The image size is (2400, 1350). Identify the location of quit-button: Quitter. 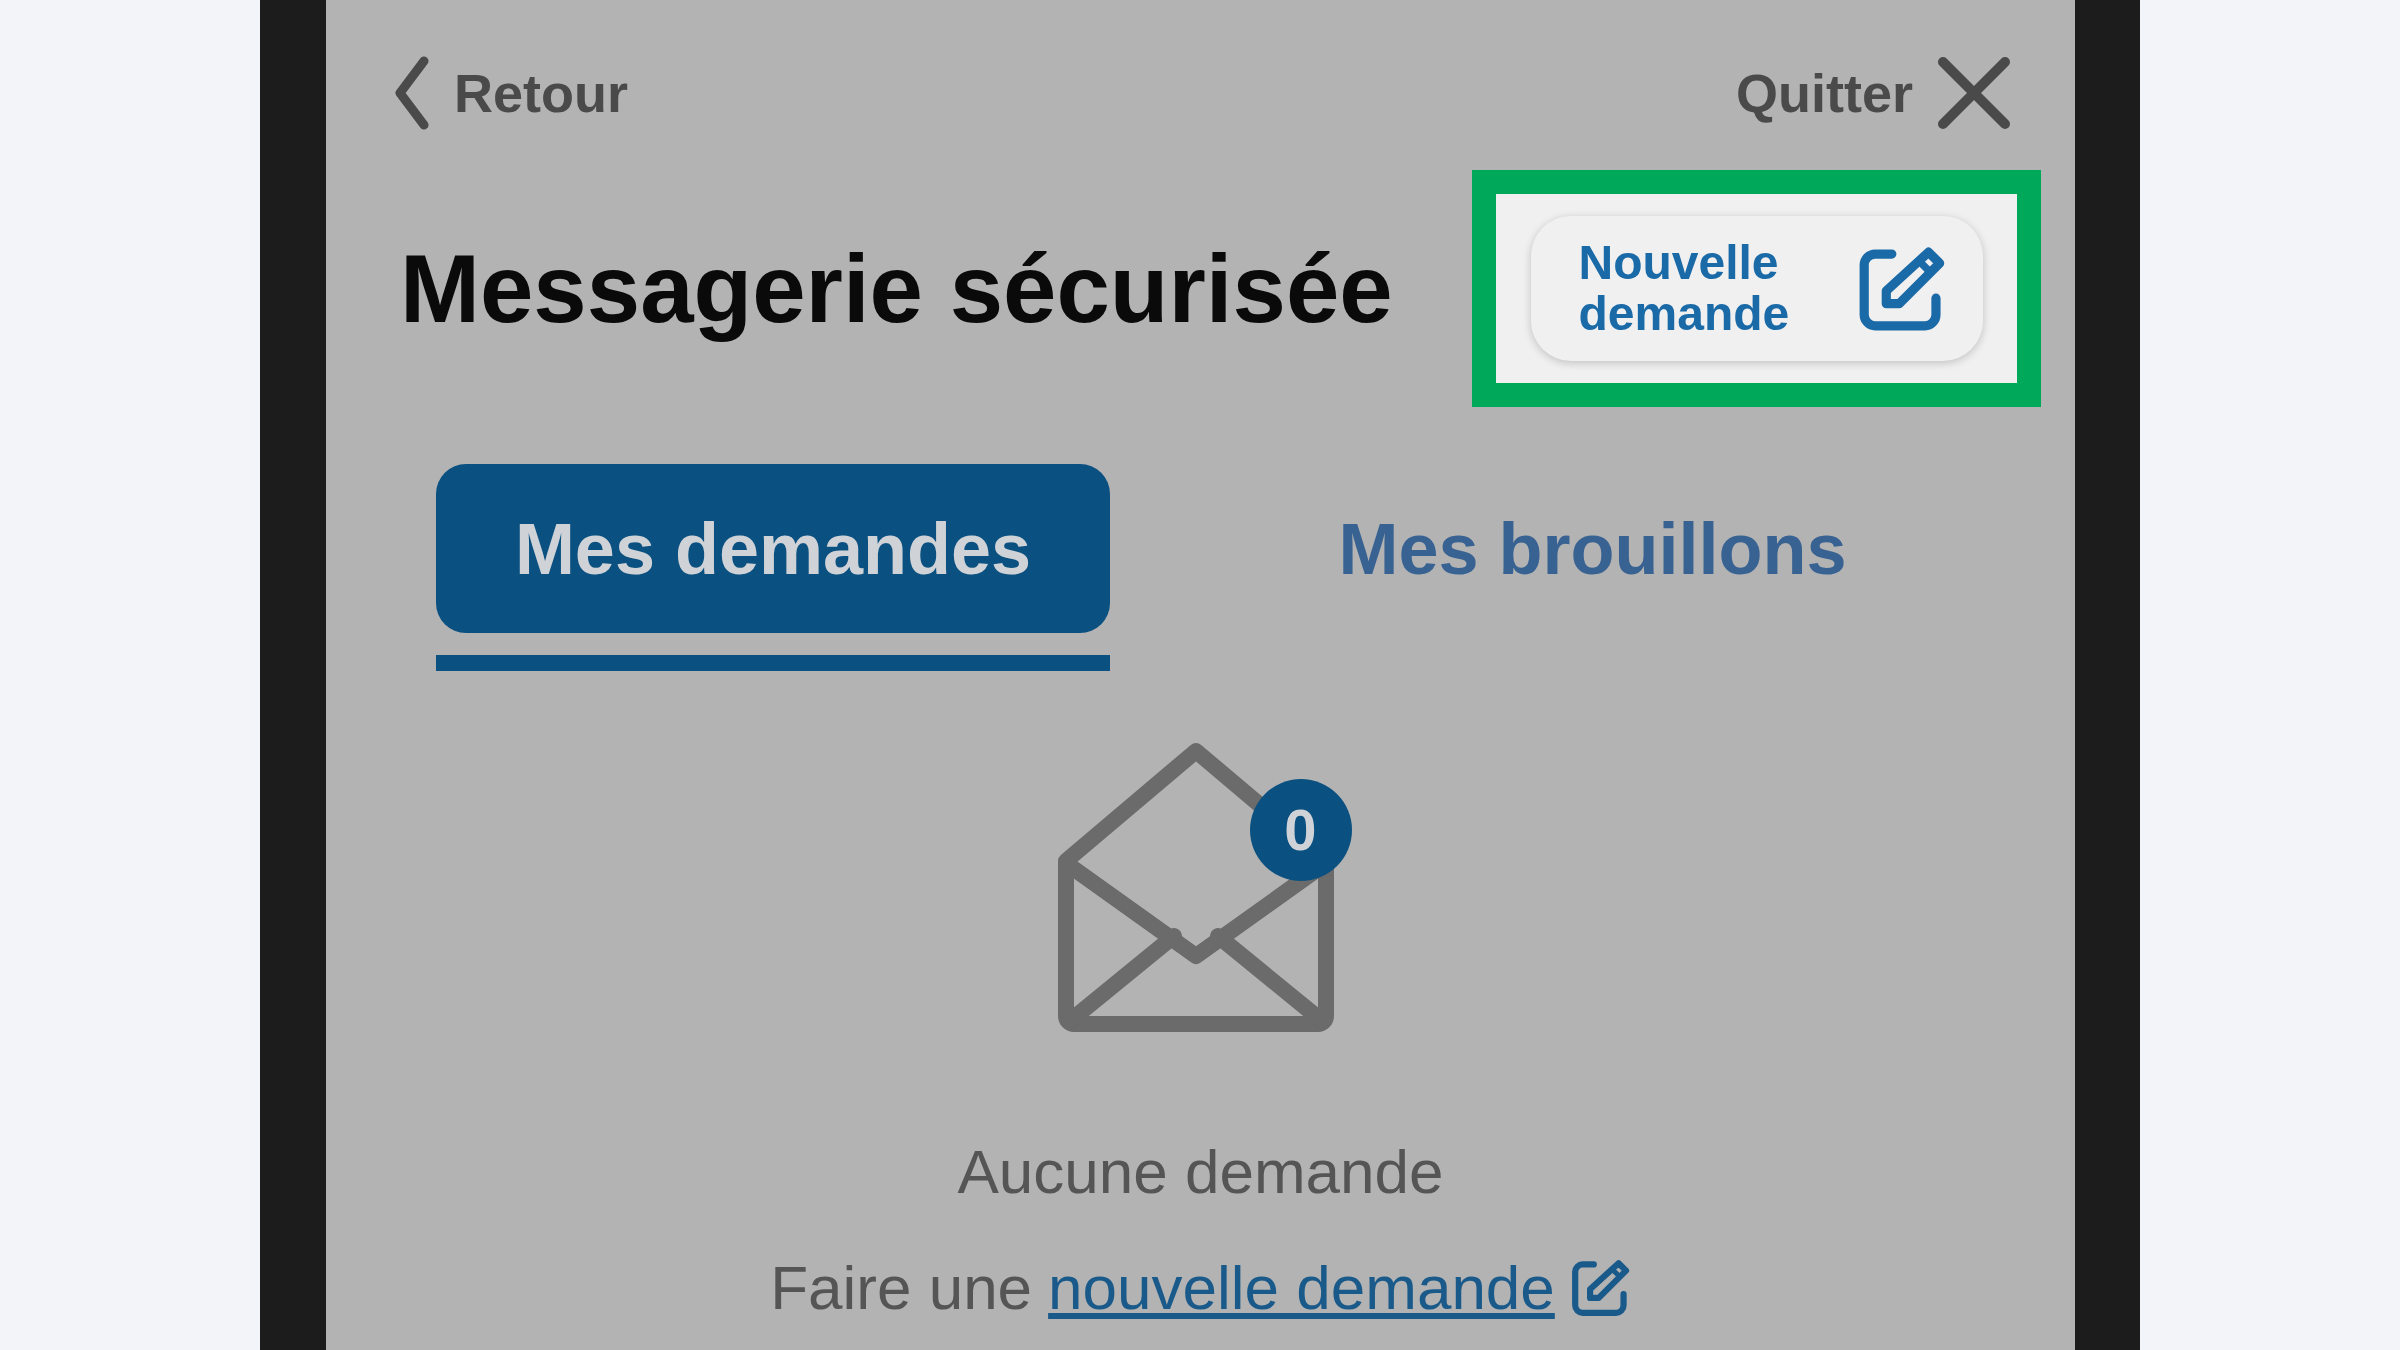
(1873, 93).